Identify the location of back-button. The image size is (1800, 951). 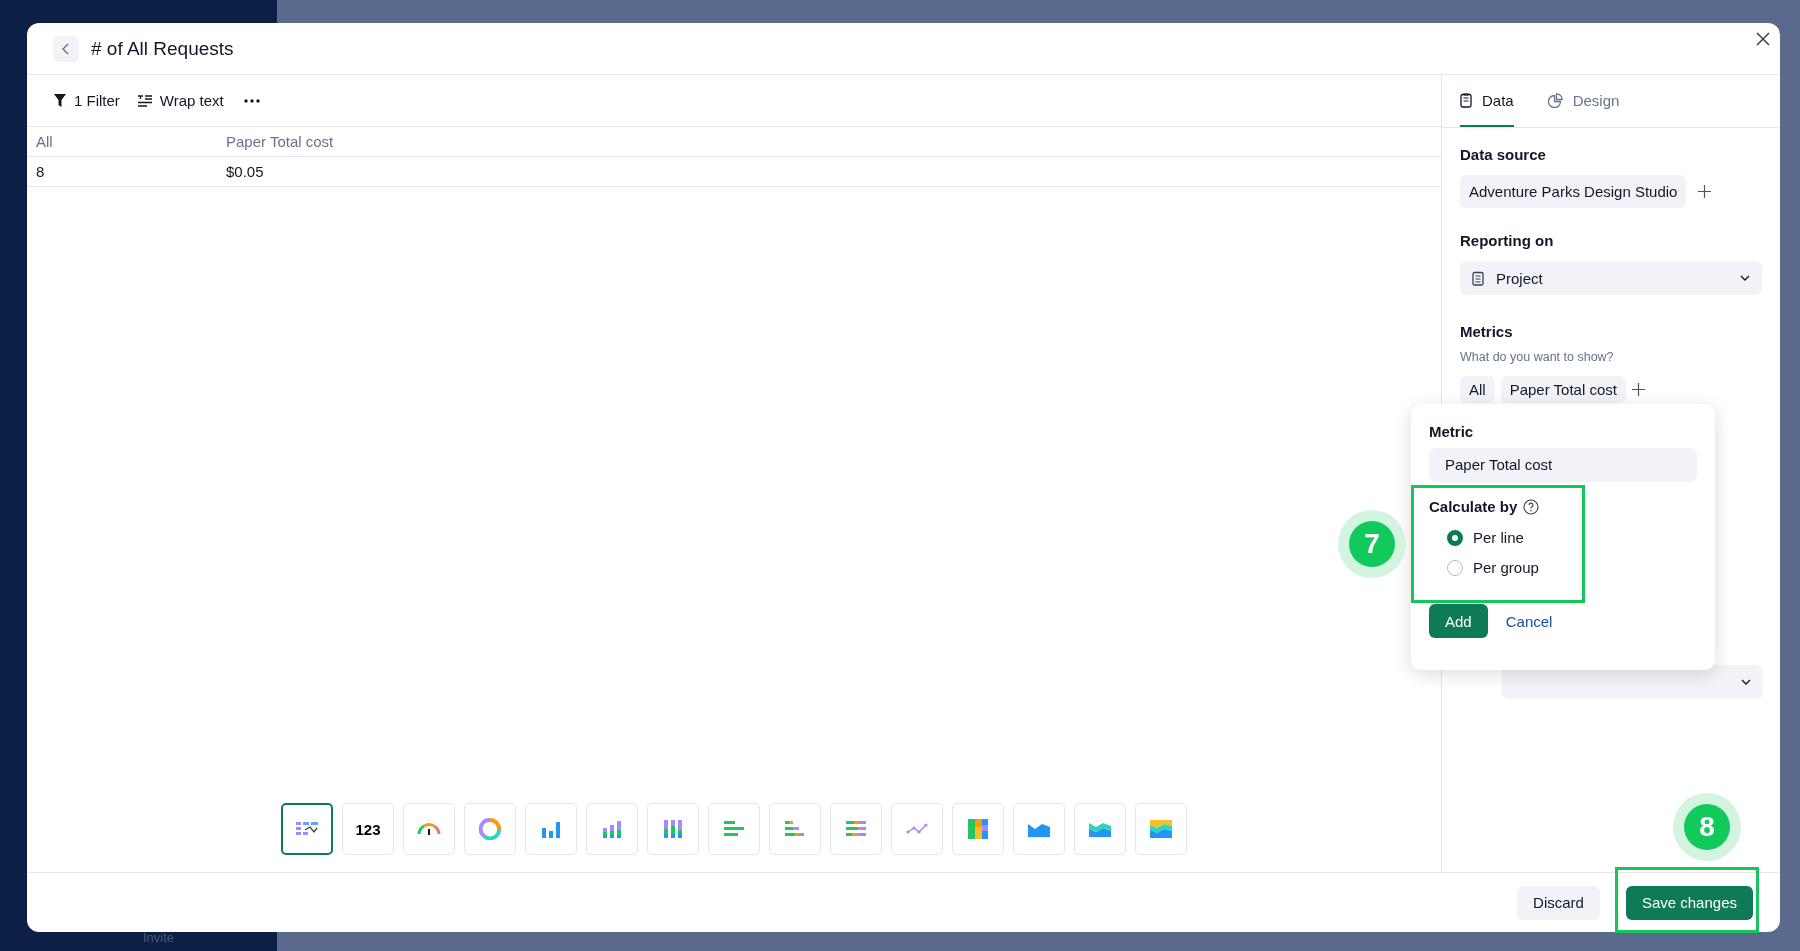
(66, 48).